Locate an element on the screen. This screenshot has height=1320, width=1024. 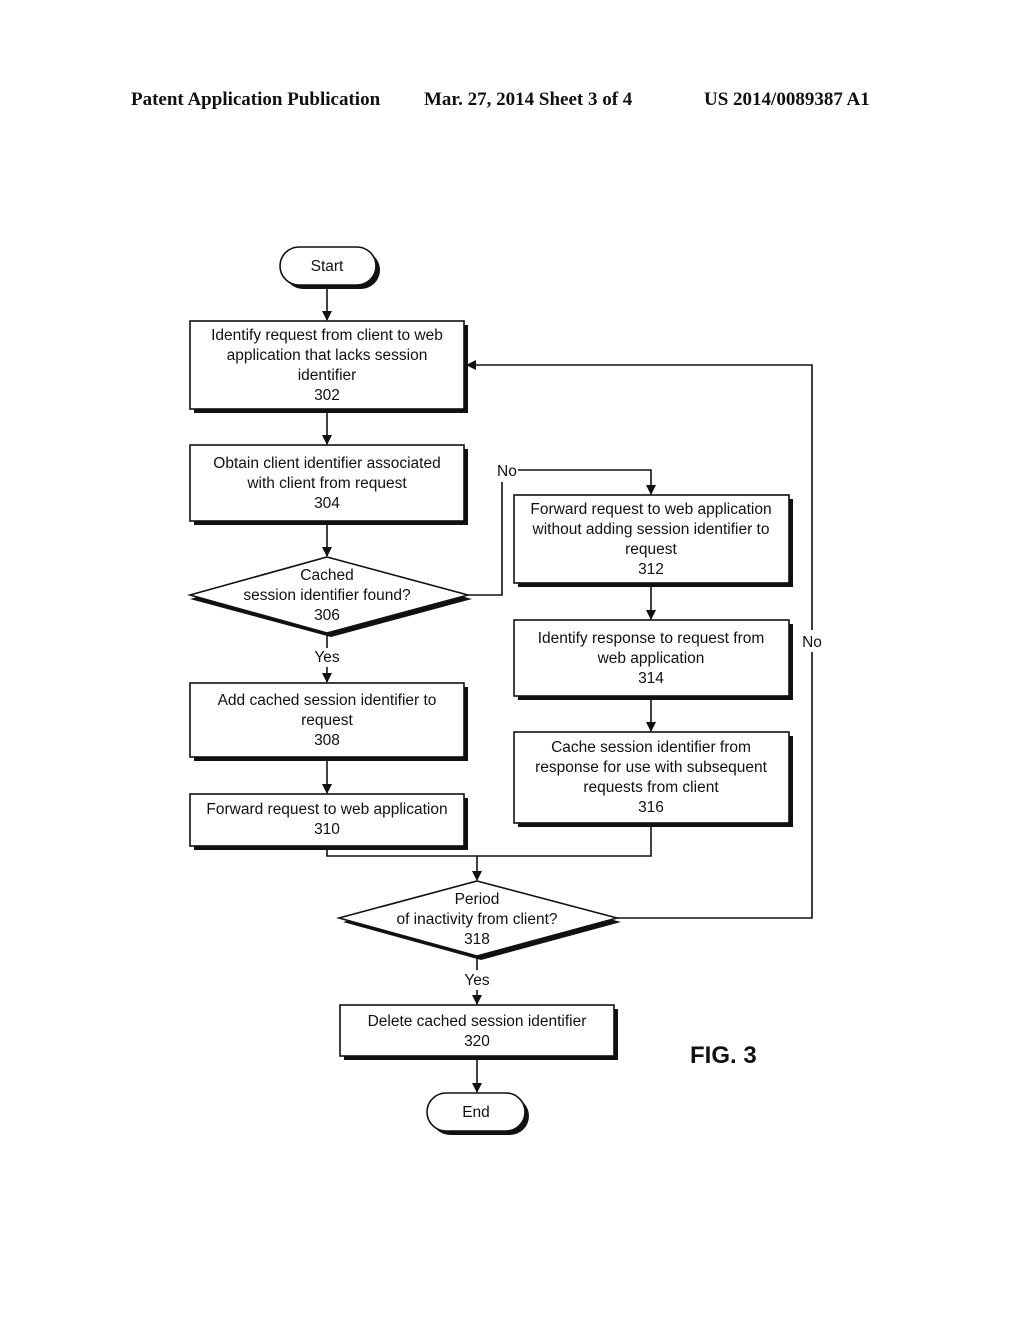
node-start-text: Start is located at coordinates (327, 266).